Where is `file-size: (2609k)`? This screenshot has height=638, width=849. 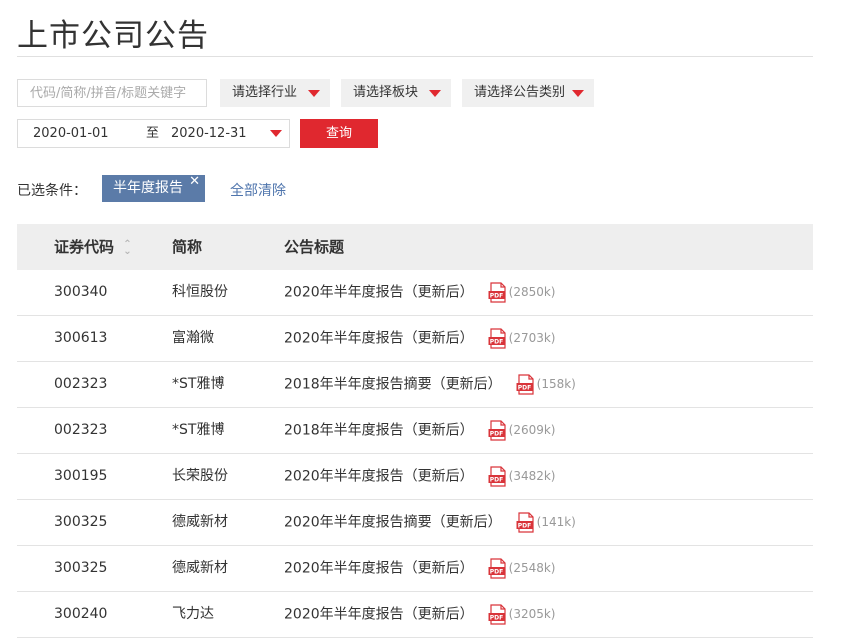
file-size: (2609k) is located at coordinates (532, 430).